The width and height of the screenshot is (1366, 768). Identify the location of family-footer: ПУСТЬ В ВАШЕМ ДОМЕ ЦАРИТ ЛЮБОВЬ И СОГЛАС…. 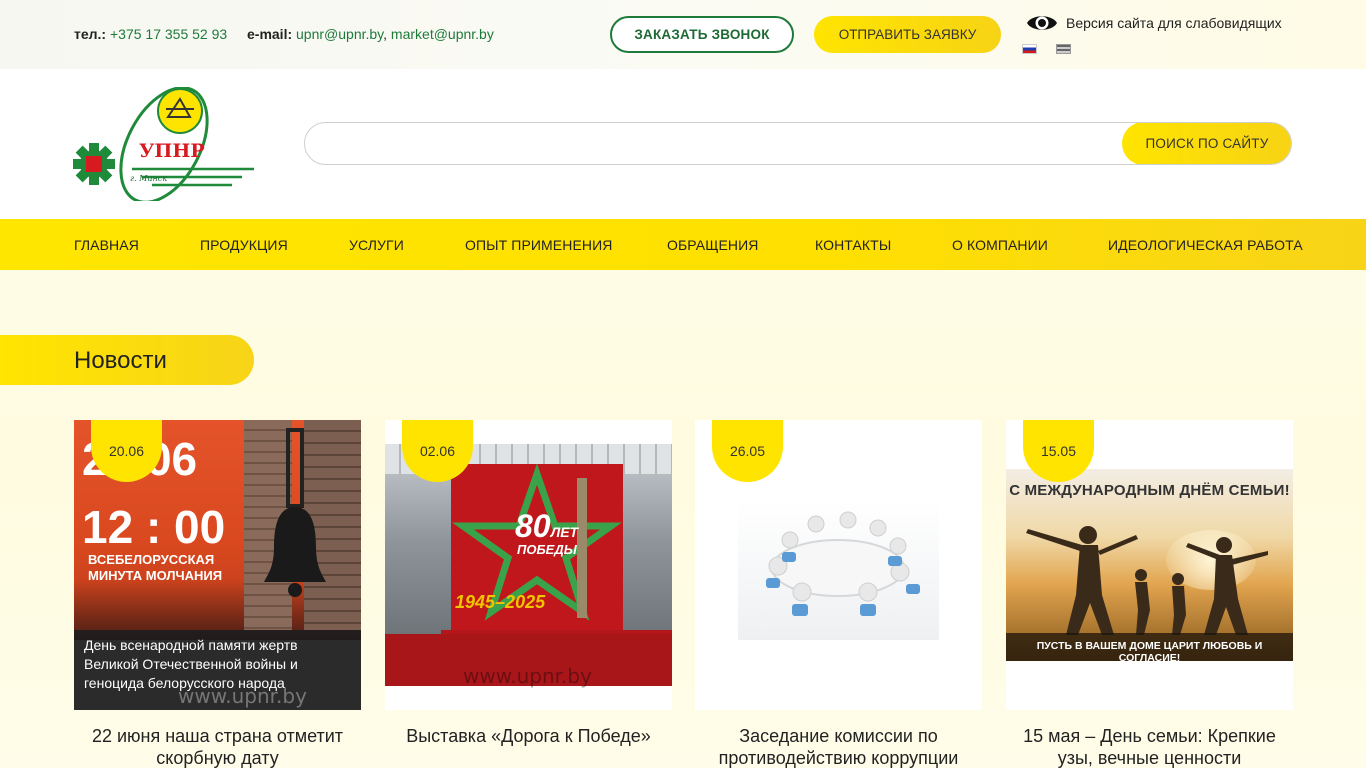
(1149, 652).